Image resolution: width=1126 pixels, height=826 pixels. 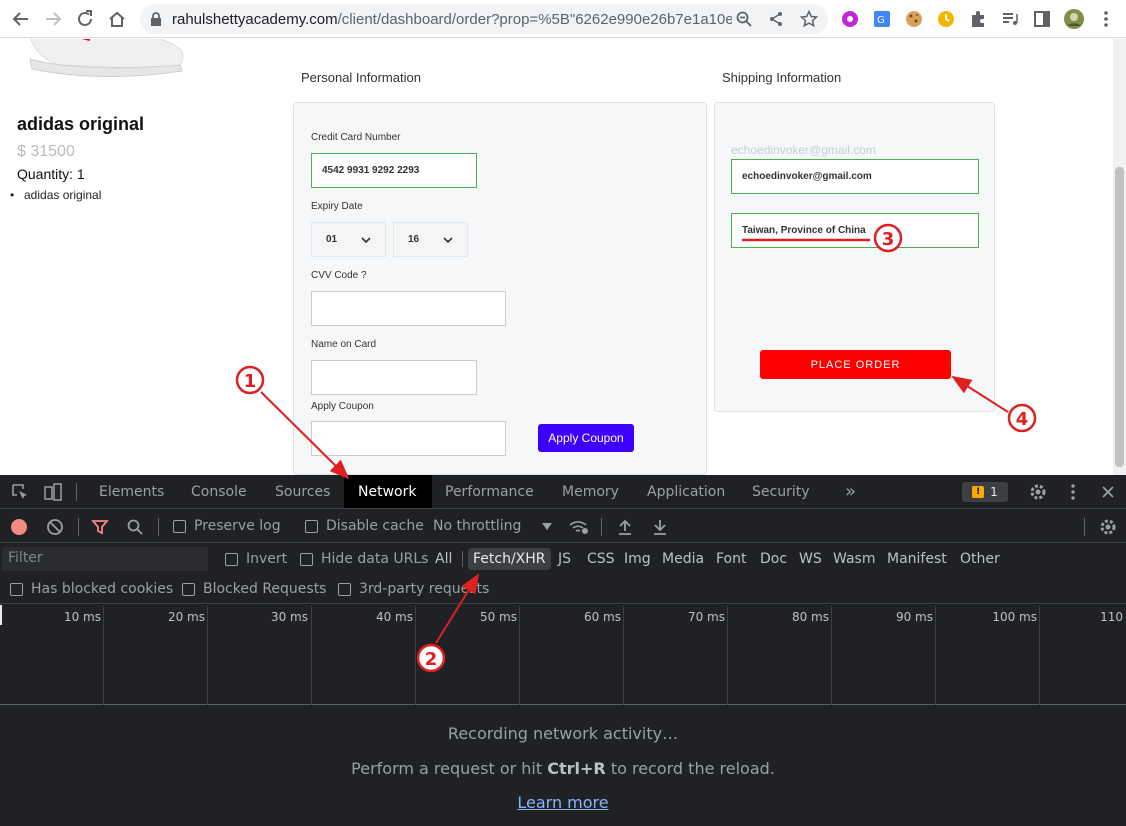 I want to click on throttling-dropdown-icon, so click(x=547, y=527).